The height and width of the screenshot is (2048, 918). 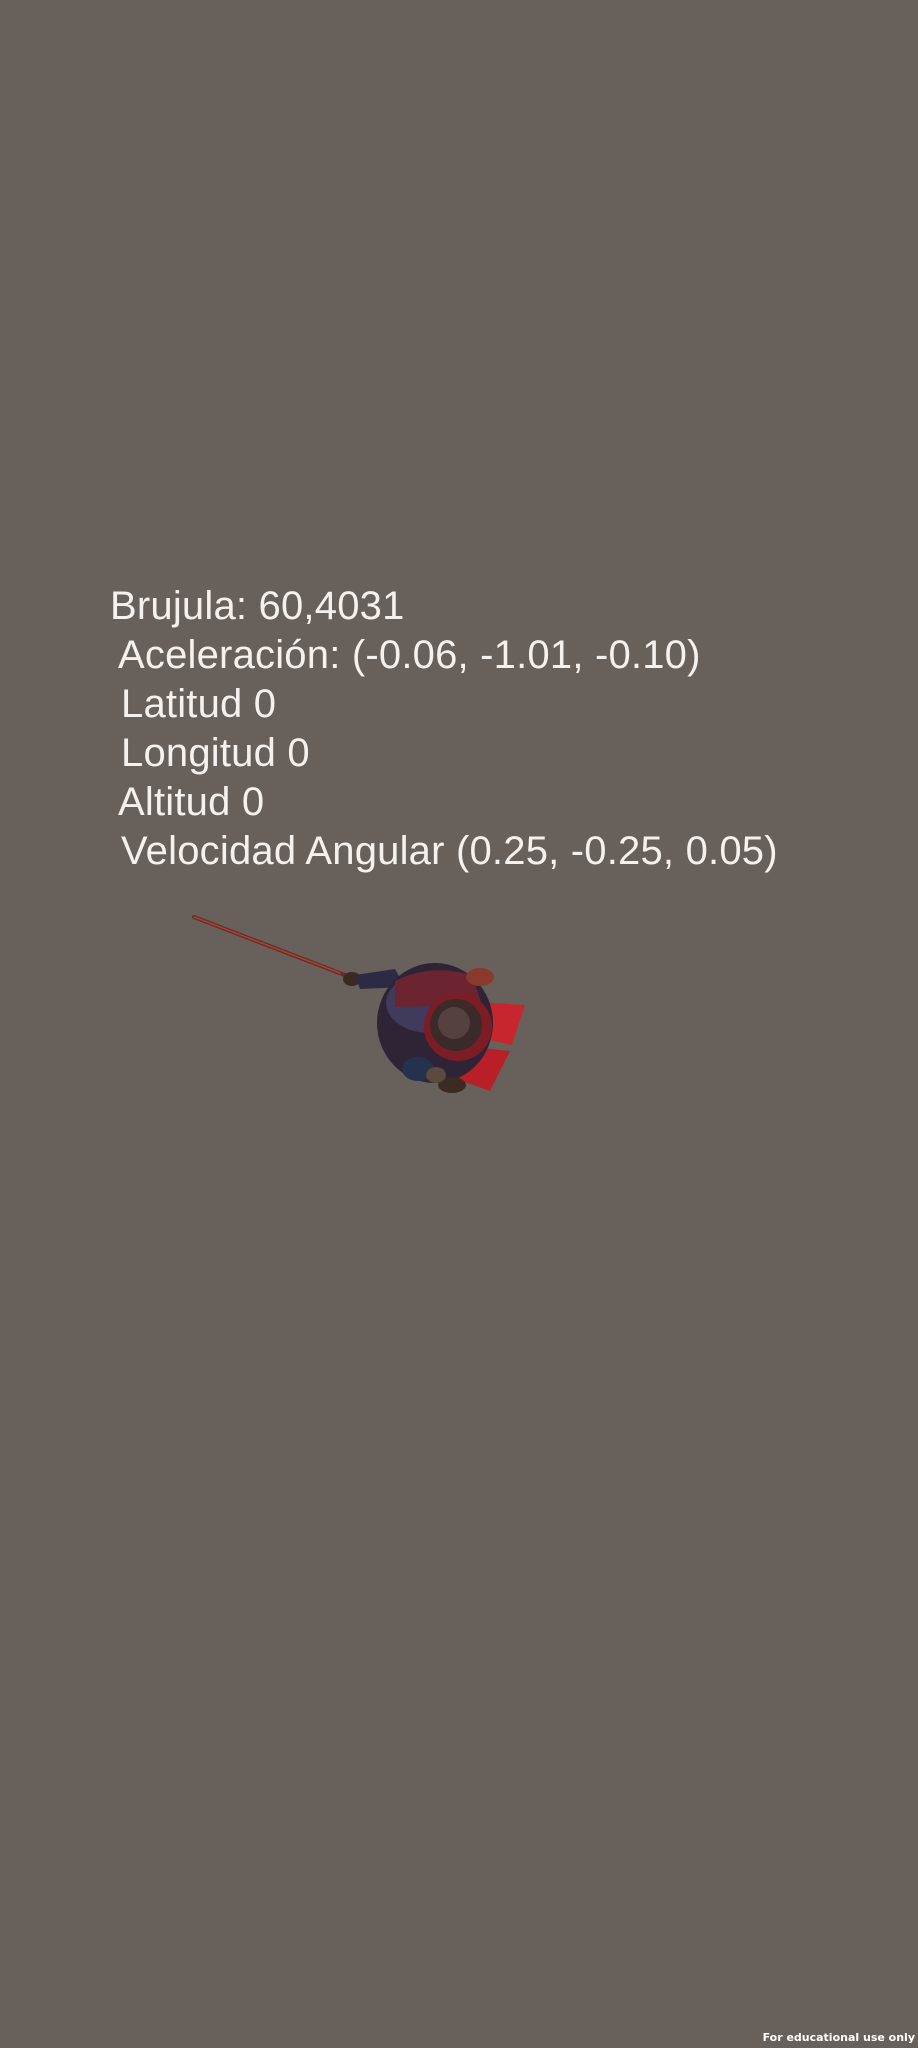 What do you see at coordinates (191, 802) in the screenshot?
I see `altitude-readout: Altitud 0` at bounding box center [191, 802].